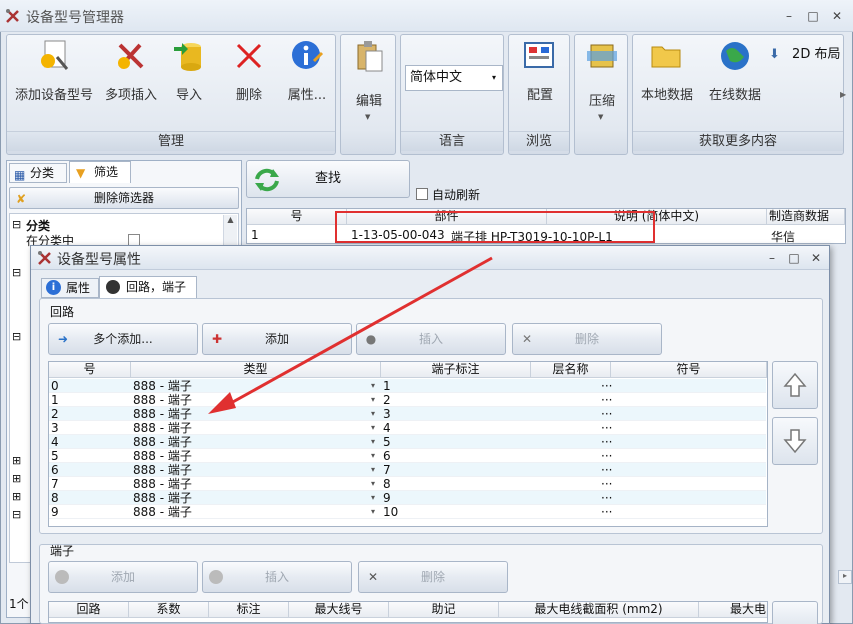  What do you see at coordinates (55, 414) in the screenshot?
I see `circuit-no: 2` at bounding box center [55, 414].